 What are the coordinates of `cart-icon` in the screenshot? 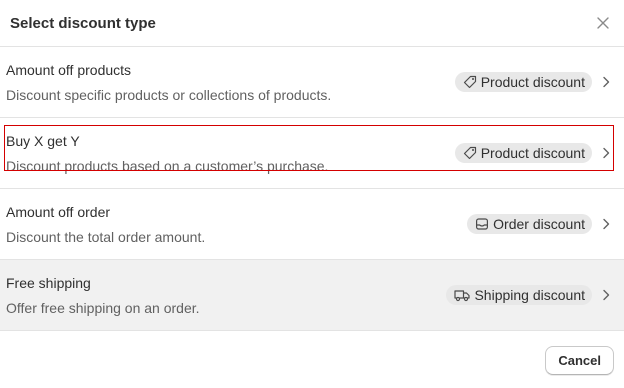 It's located at (482, 224).